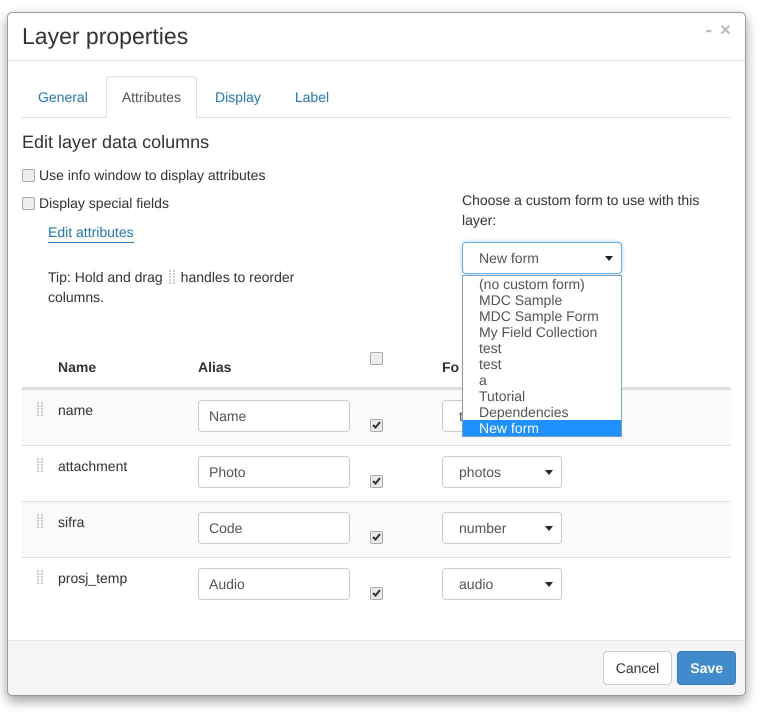 The height and width of the screenshot is (720, 760). I want to click on dropdown-option: Dependencies, so click(542, 412).